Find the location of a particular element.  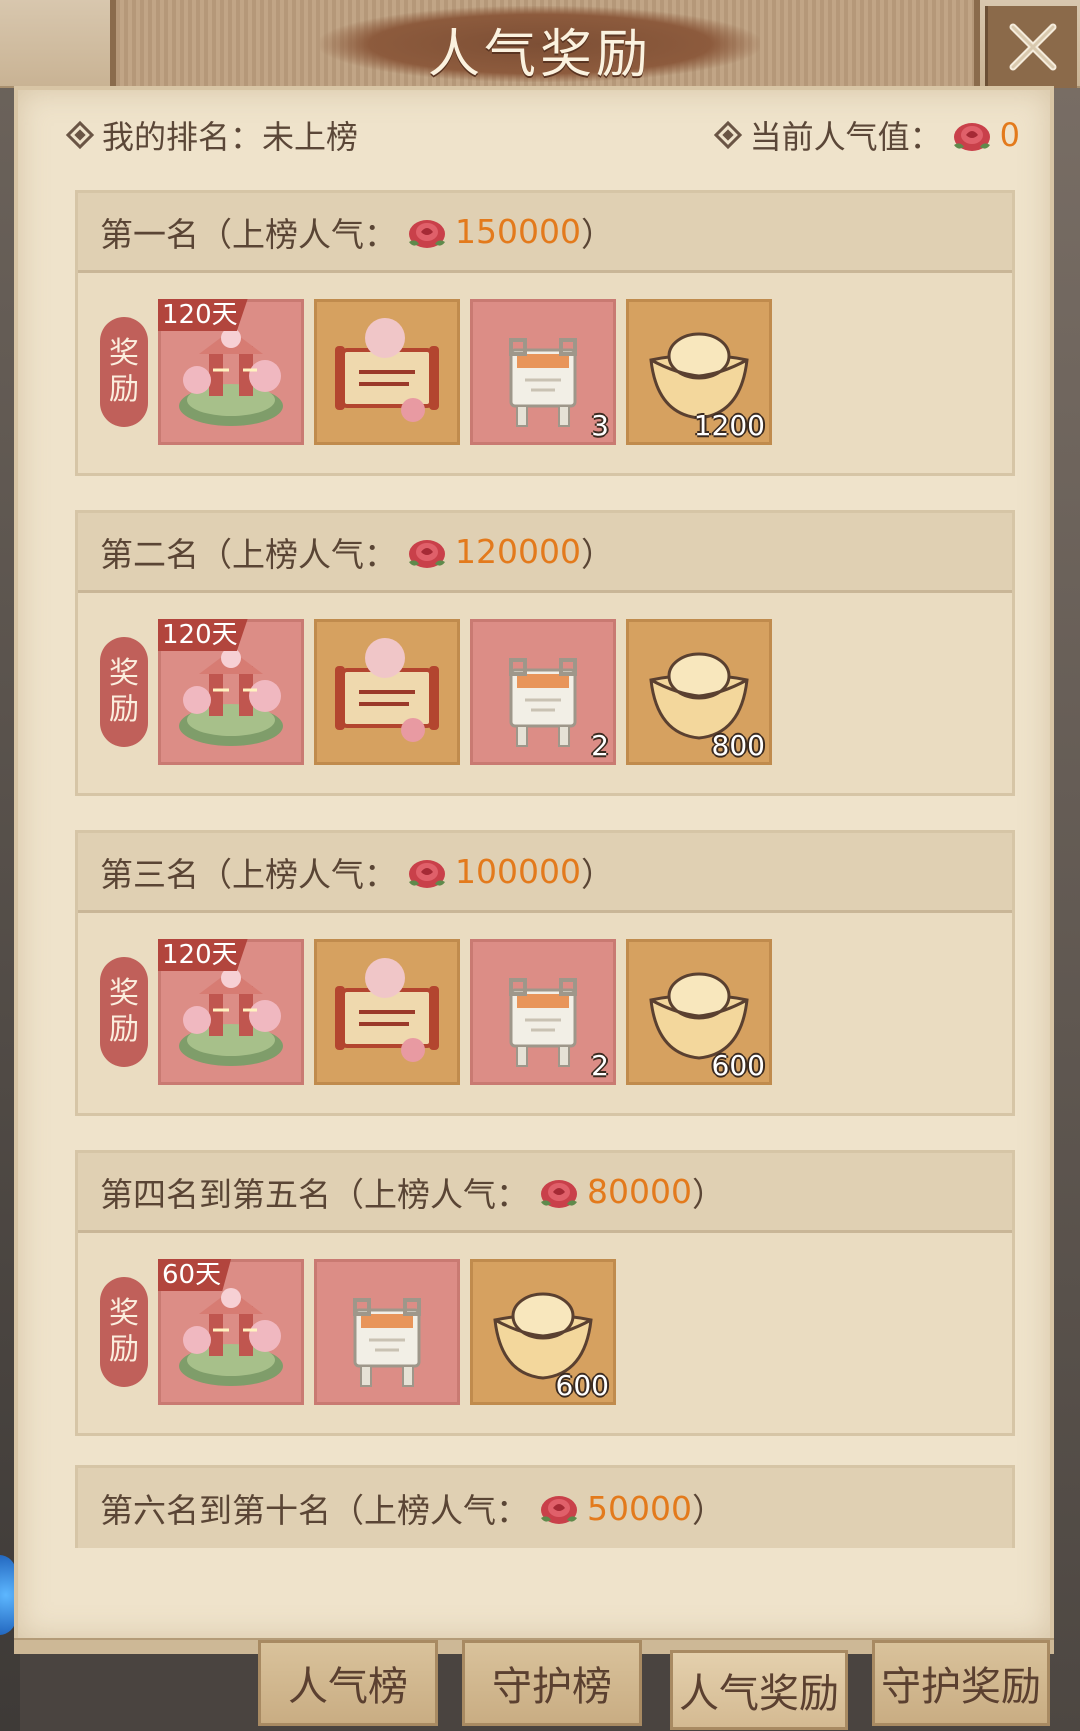

rank-section-5: 第六名到第十名（上榜人气： 50000 ） is located at coordinates (545, 1506).